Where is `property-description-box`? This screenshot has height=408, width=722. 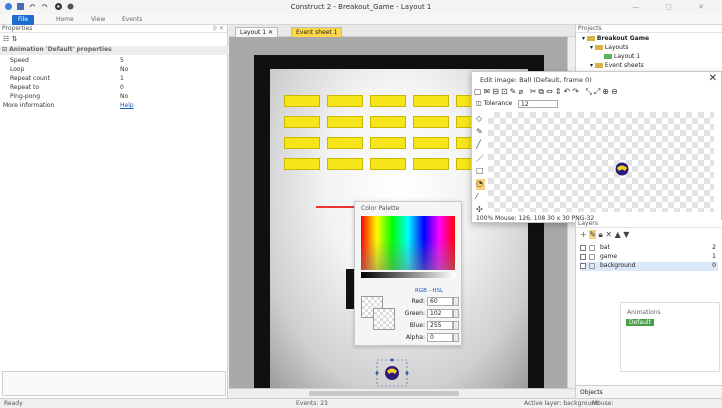 property-description-box is located at coordinates (114, 383).